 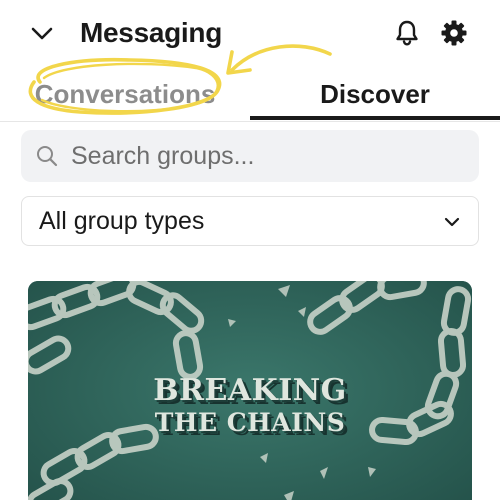 I want to click on page-title: Messaging, so click(x=151, y=32).